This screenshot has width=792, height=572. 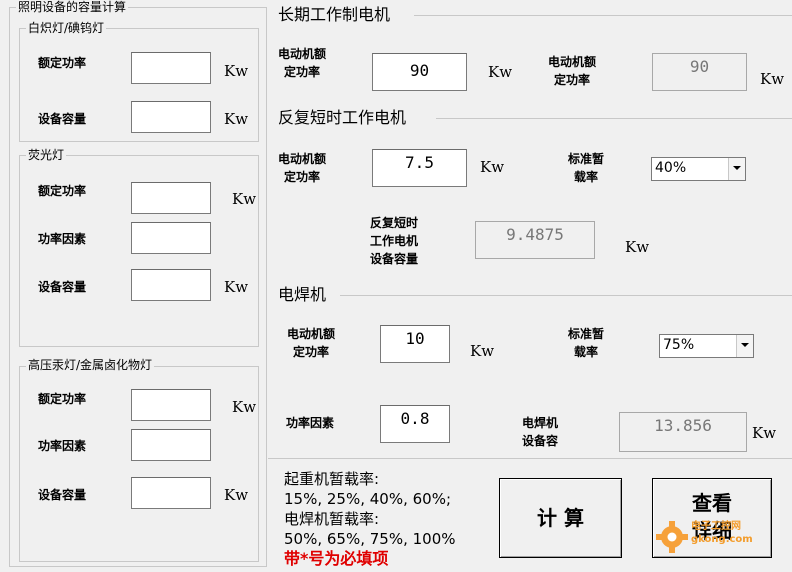 I want to click on fluorescent-capacity-label: 设备容量, so click(x=62, y=287).